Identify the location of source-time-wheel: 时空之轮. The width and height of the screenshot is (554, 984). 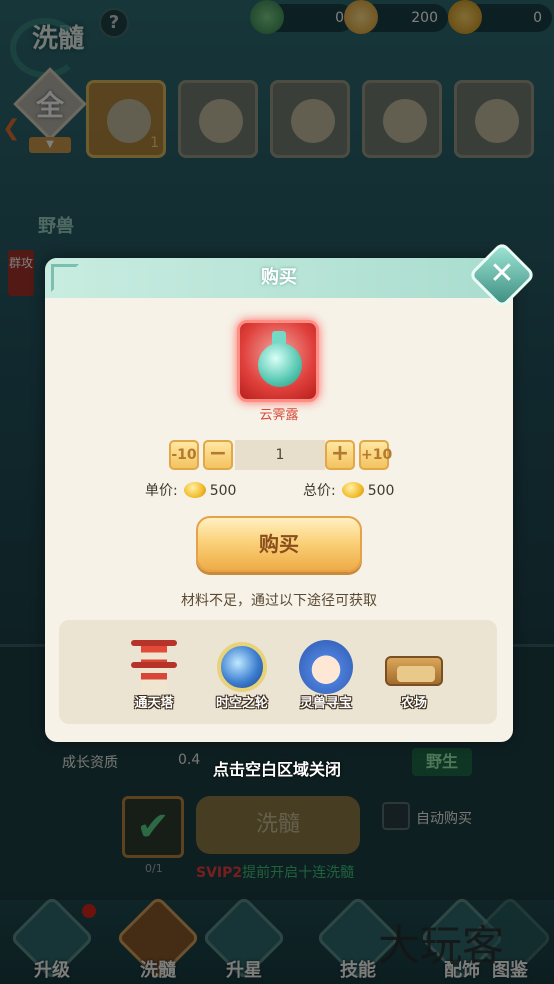
(242, 670).